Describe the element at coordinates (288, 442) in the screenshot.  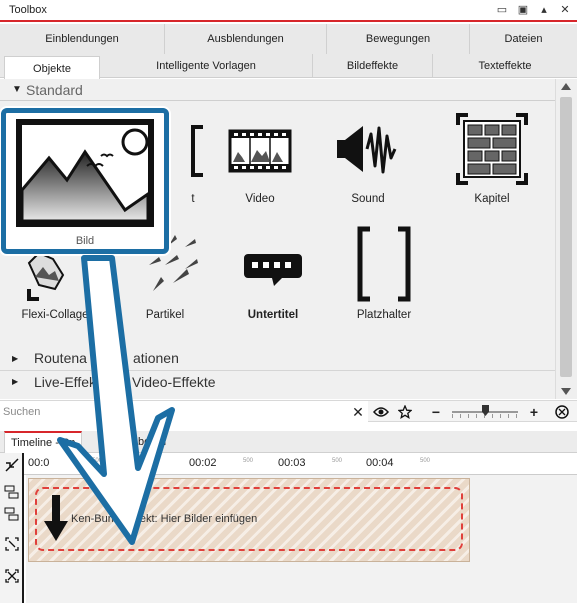
I see `timeline-tabs: Timeline - Sp board` at that location.